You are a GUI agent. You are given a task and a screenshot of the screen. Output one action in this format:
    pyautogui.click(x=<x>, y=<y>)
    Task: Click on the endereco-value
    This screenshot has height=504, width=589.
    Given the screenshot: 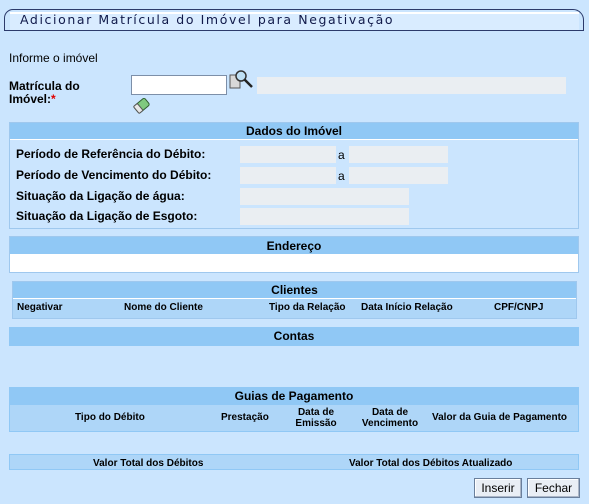 What is the action you would take?
    pyautogui.click(x=294, y=263)
    